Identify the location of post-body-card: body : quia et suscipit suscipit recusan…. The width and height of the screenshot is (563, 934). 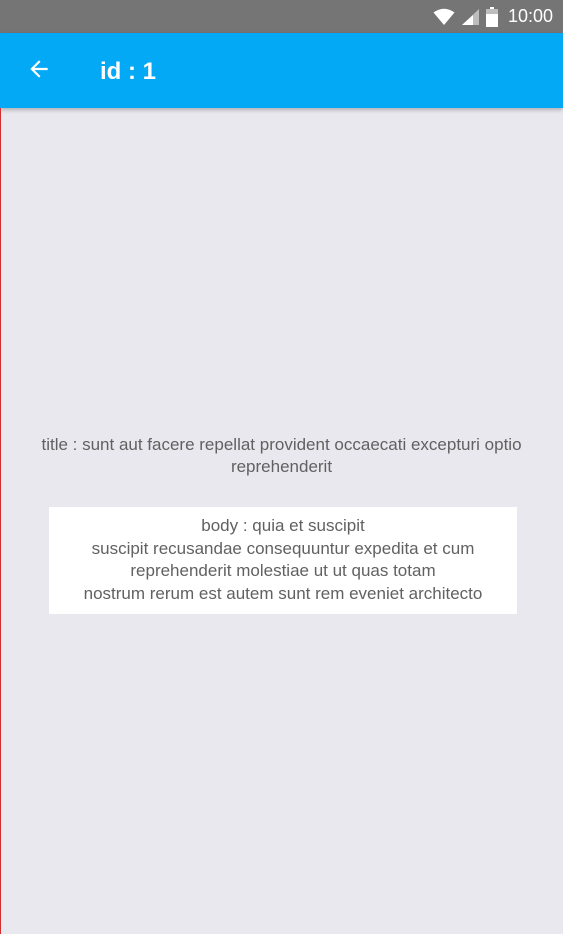
(283, 560).